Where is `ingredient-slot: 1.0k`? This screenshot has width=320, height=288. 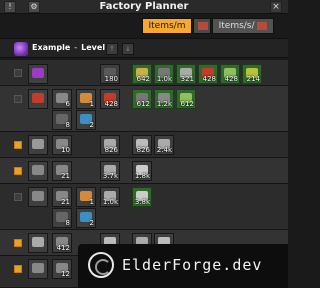
ingredient-slot: 1.0k is located at coordinates (164, 74).